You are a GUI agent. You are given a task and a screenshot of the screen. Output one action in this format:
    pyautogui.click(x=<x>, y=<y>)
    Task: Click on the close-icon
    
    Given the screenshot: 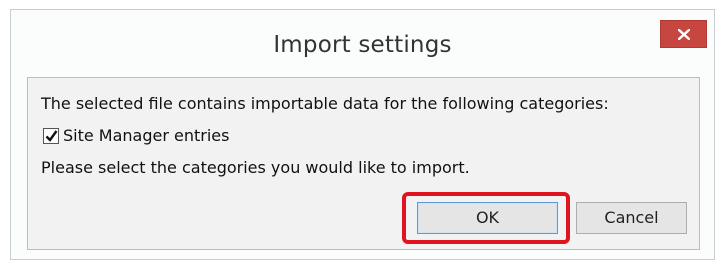 What is the action you would take?
    pyautogui.click(x=684, y=34)
    